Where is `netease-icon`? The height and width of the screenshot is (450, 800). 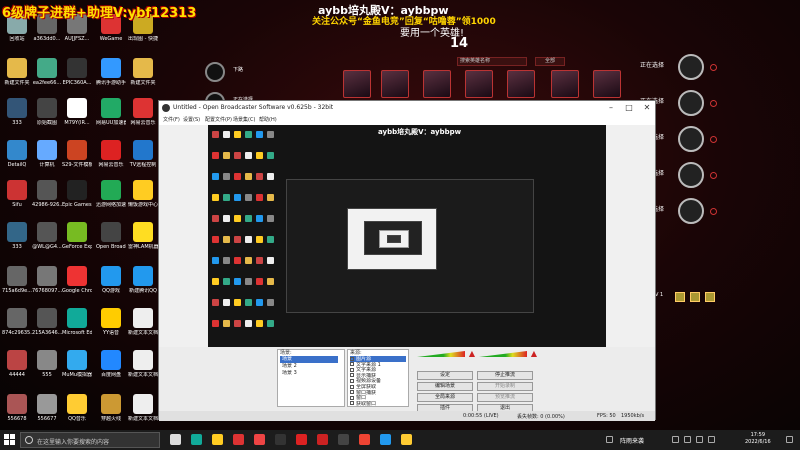 netease-icon is located at coordinates (322, 439).